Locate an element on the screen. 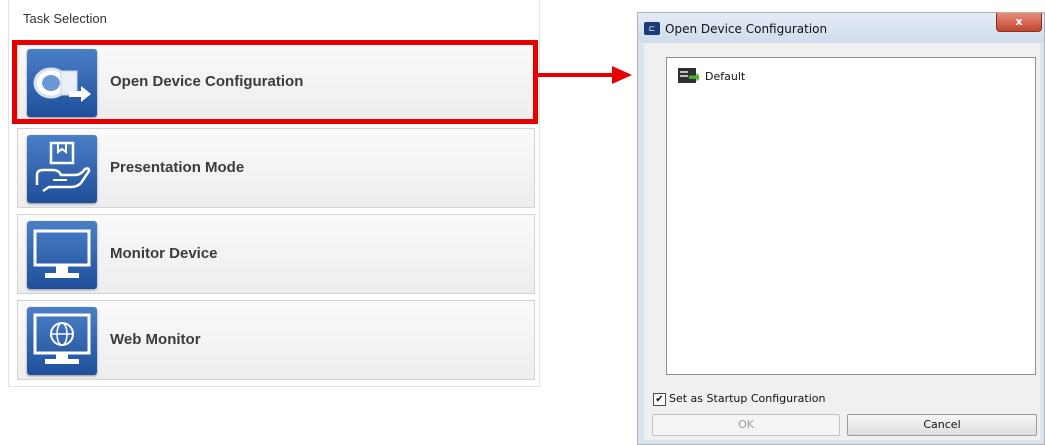  task-monitor-device: Monitor Device is located at coordinates (276, 254).